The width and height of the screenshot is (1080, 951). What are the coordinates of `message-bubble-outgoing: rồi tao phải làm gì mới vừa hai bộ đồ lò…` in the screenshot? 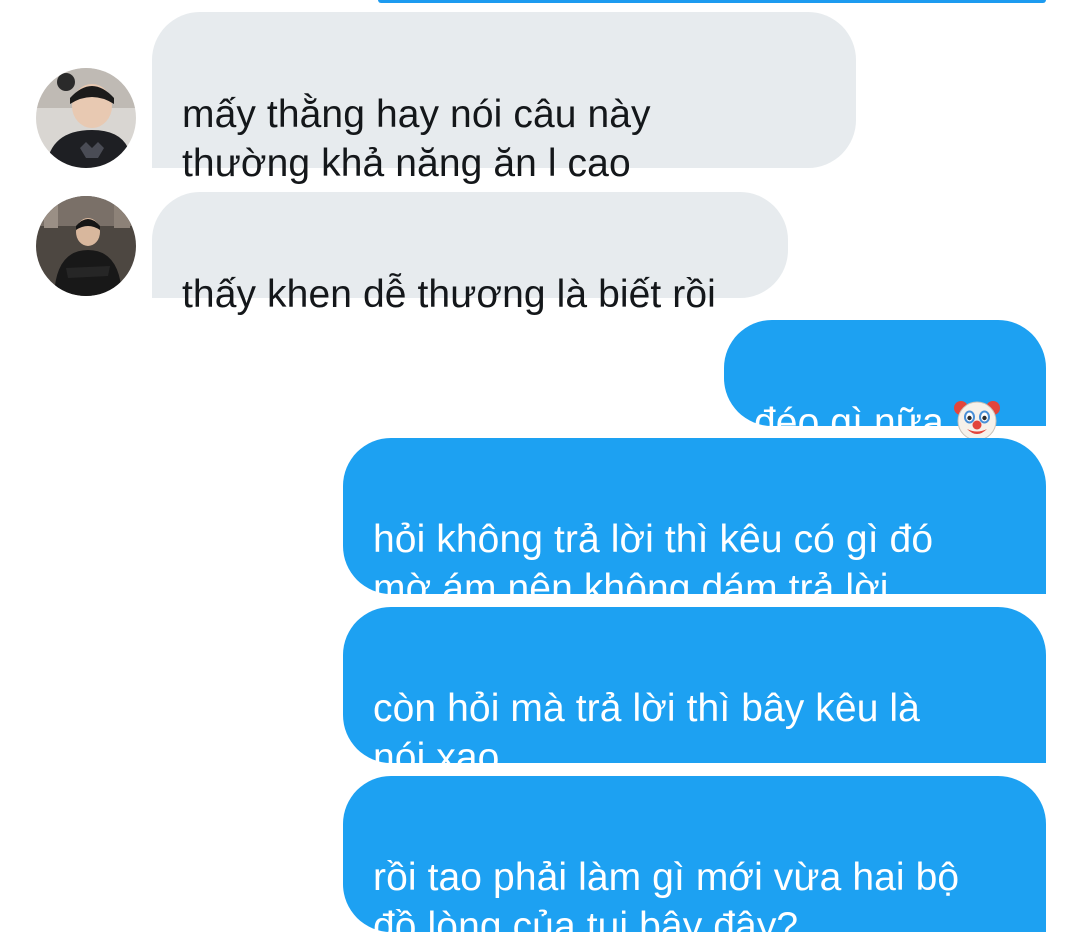 It's located at (694, 862).